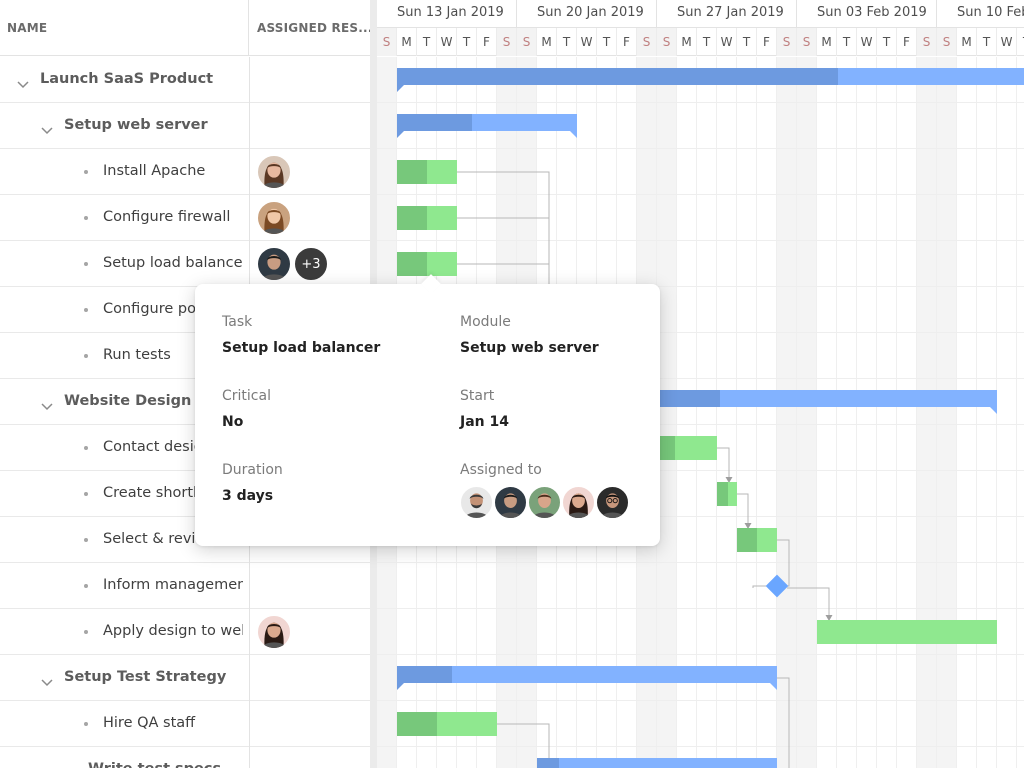  I want to click on task-name: Setup Test Strategy, so click(153, 677).